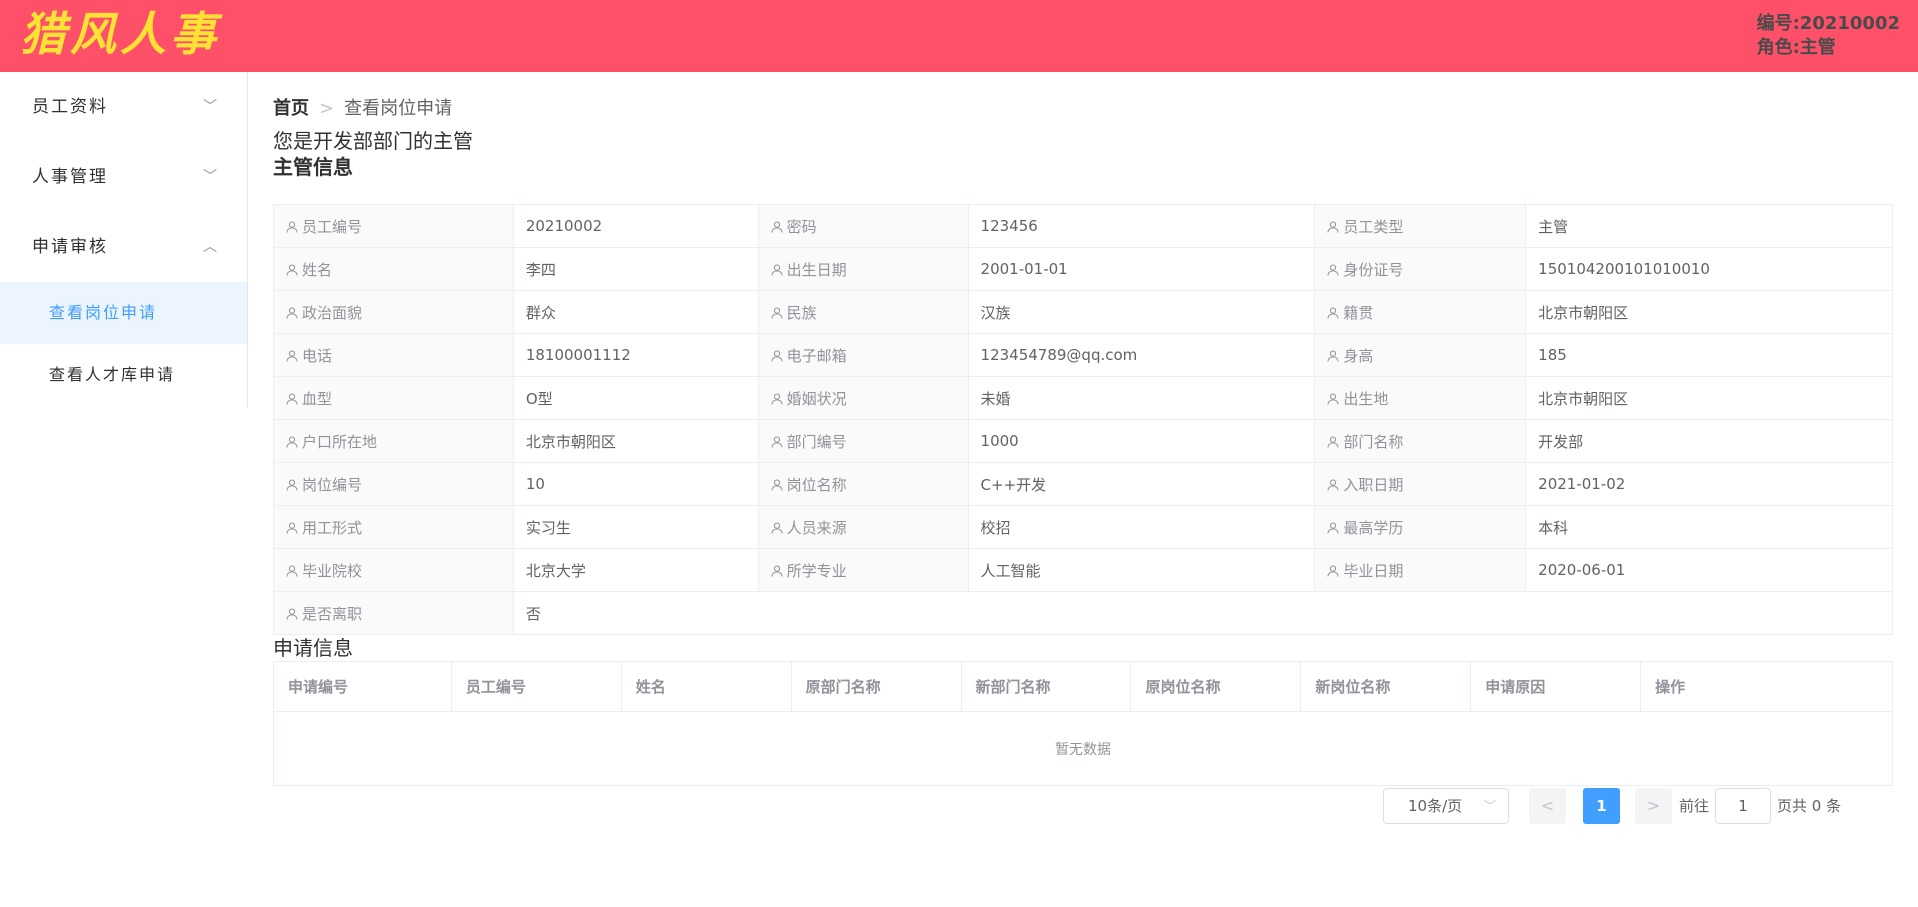 This screenshot has width=1918, height=907. I want to click on breadcrumb: 首页 > 查看岗位申请, so click(362, 107).